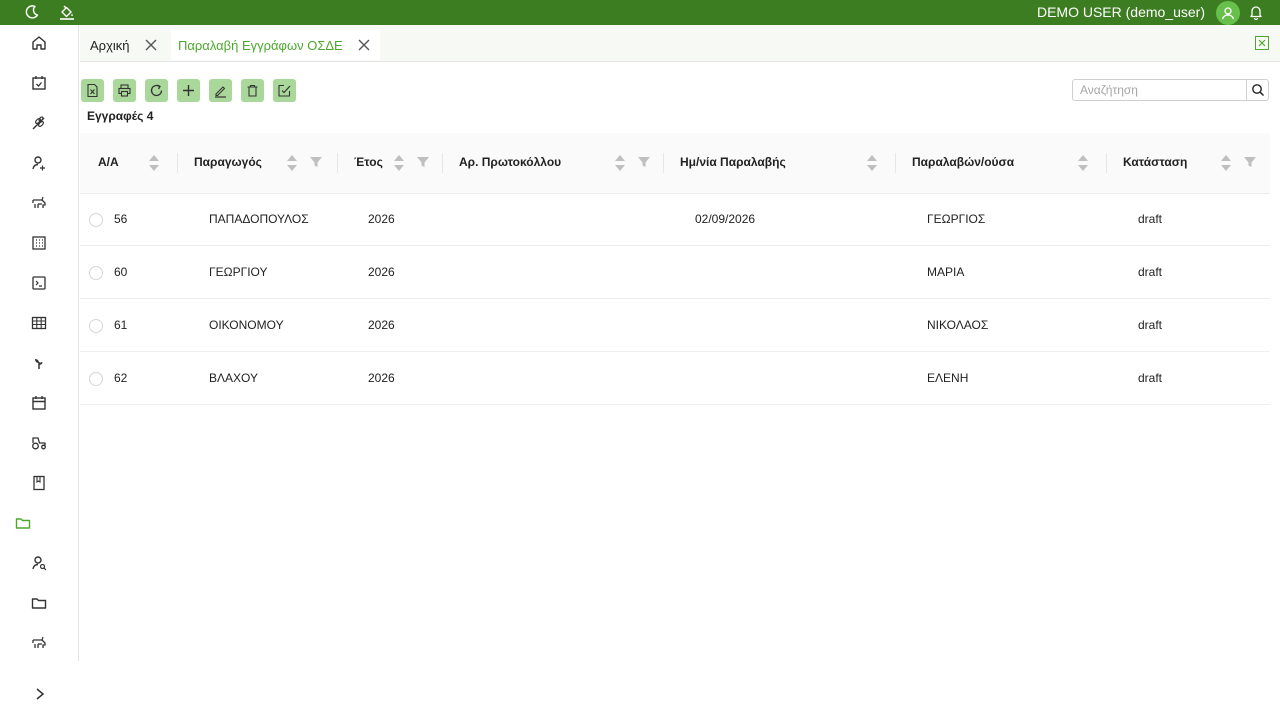  I want to click on cell-recipient: ΕΛΕΝΗ, so click(948, 378).